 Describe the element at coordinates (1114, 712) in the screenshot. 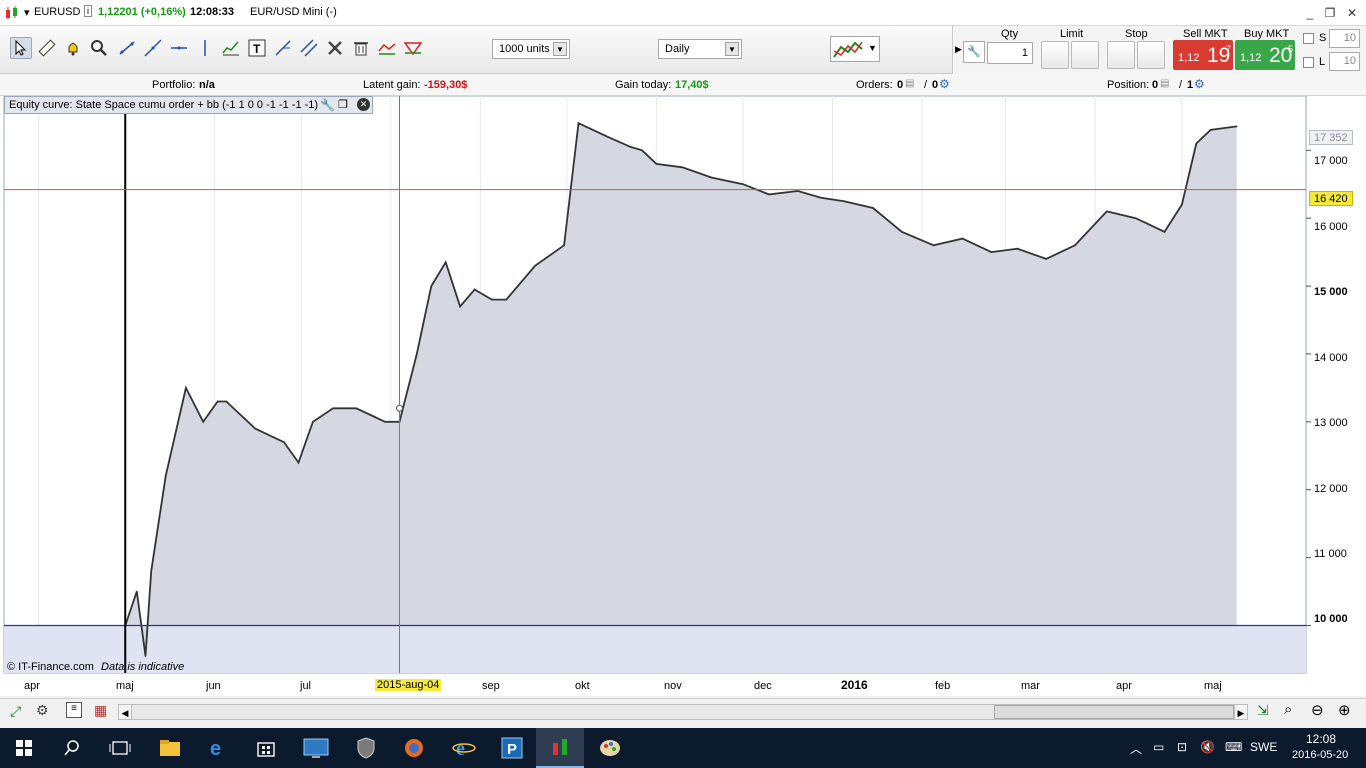

I see `scrollbar-thumb` at that location.